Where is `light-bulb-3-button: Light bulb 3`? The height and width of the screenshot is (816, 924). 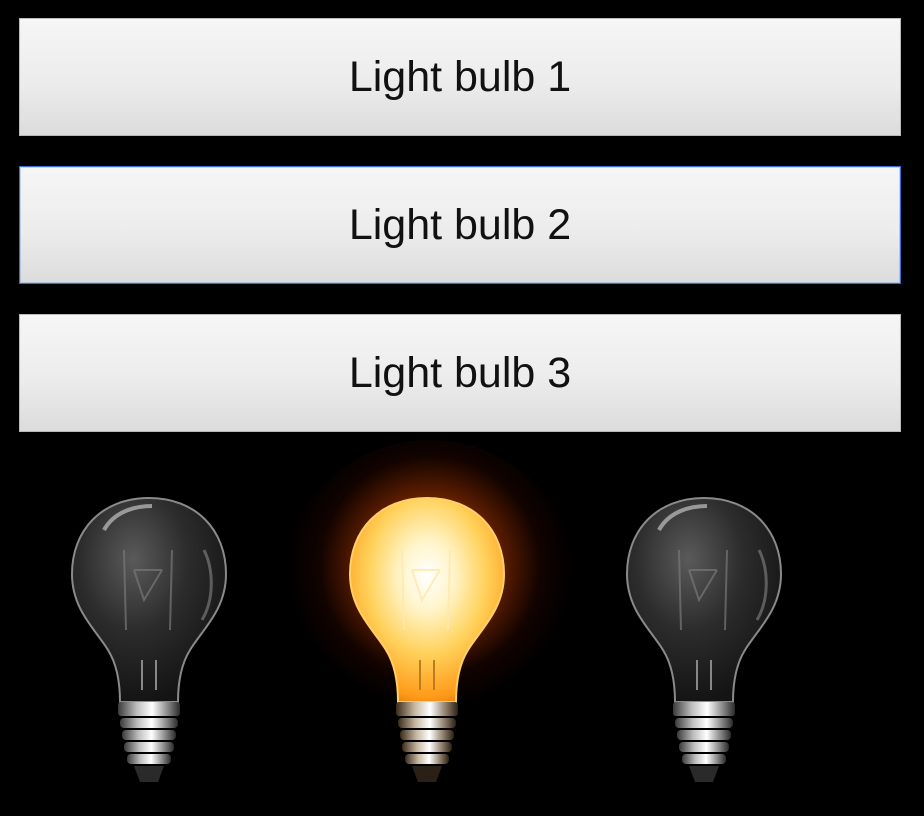 light-bulb-3-button: Light bulb 3 is located at coordinates (460, 373).